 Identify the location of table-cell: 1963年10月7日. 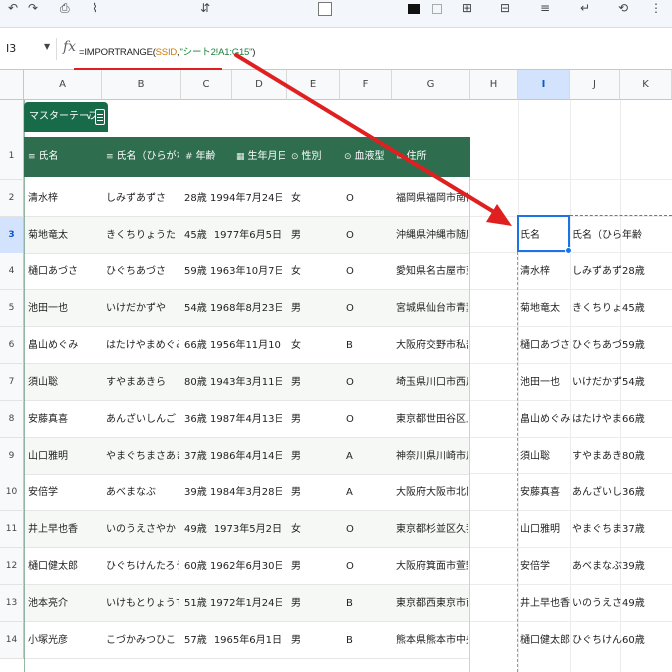
(246, 271).